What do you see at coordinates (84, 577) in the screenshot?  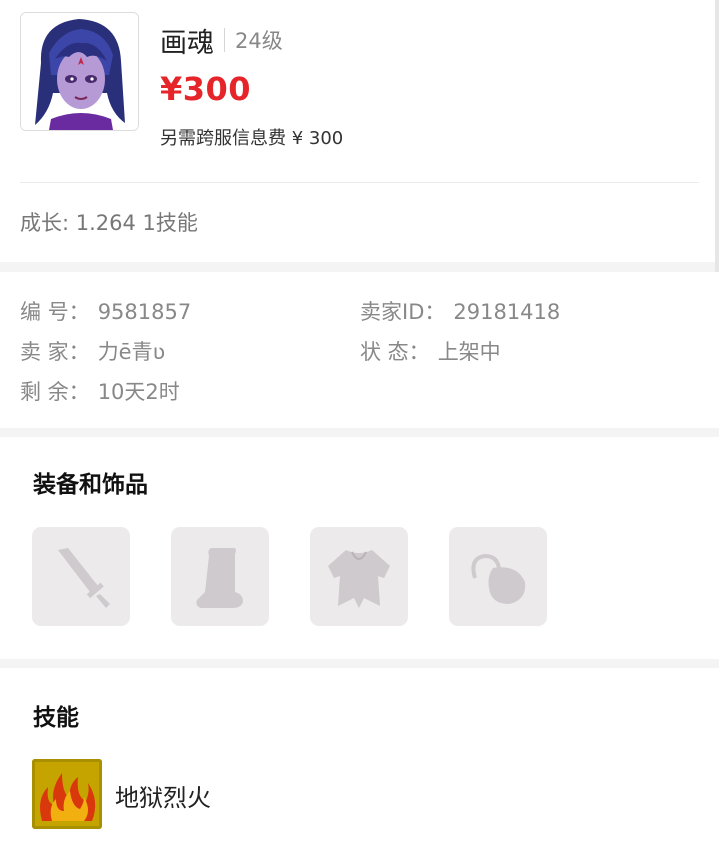 I see `weapon-sword-icon` at bounding box center [84, 577].